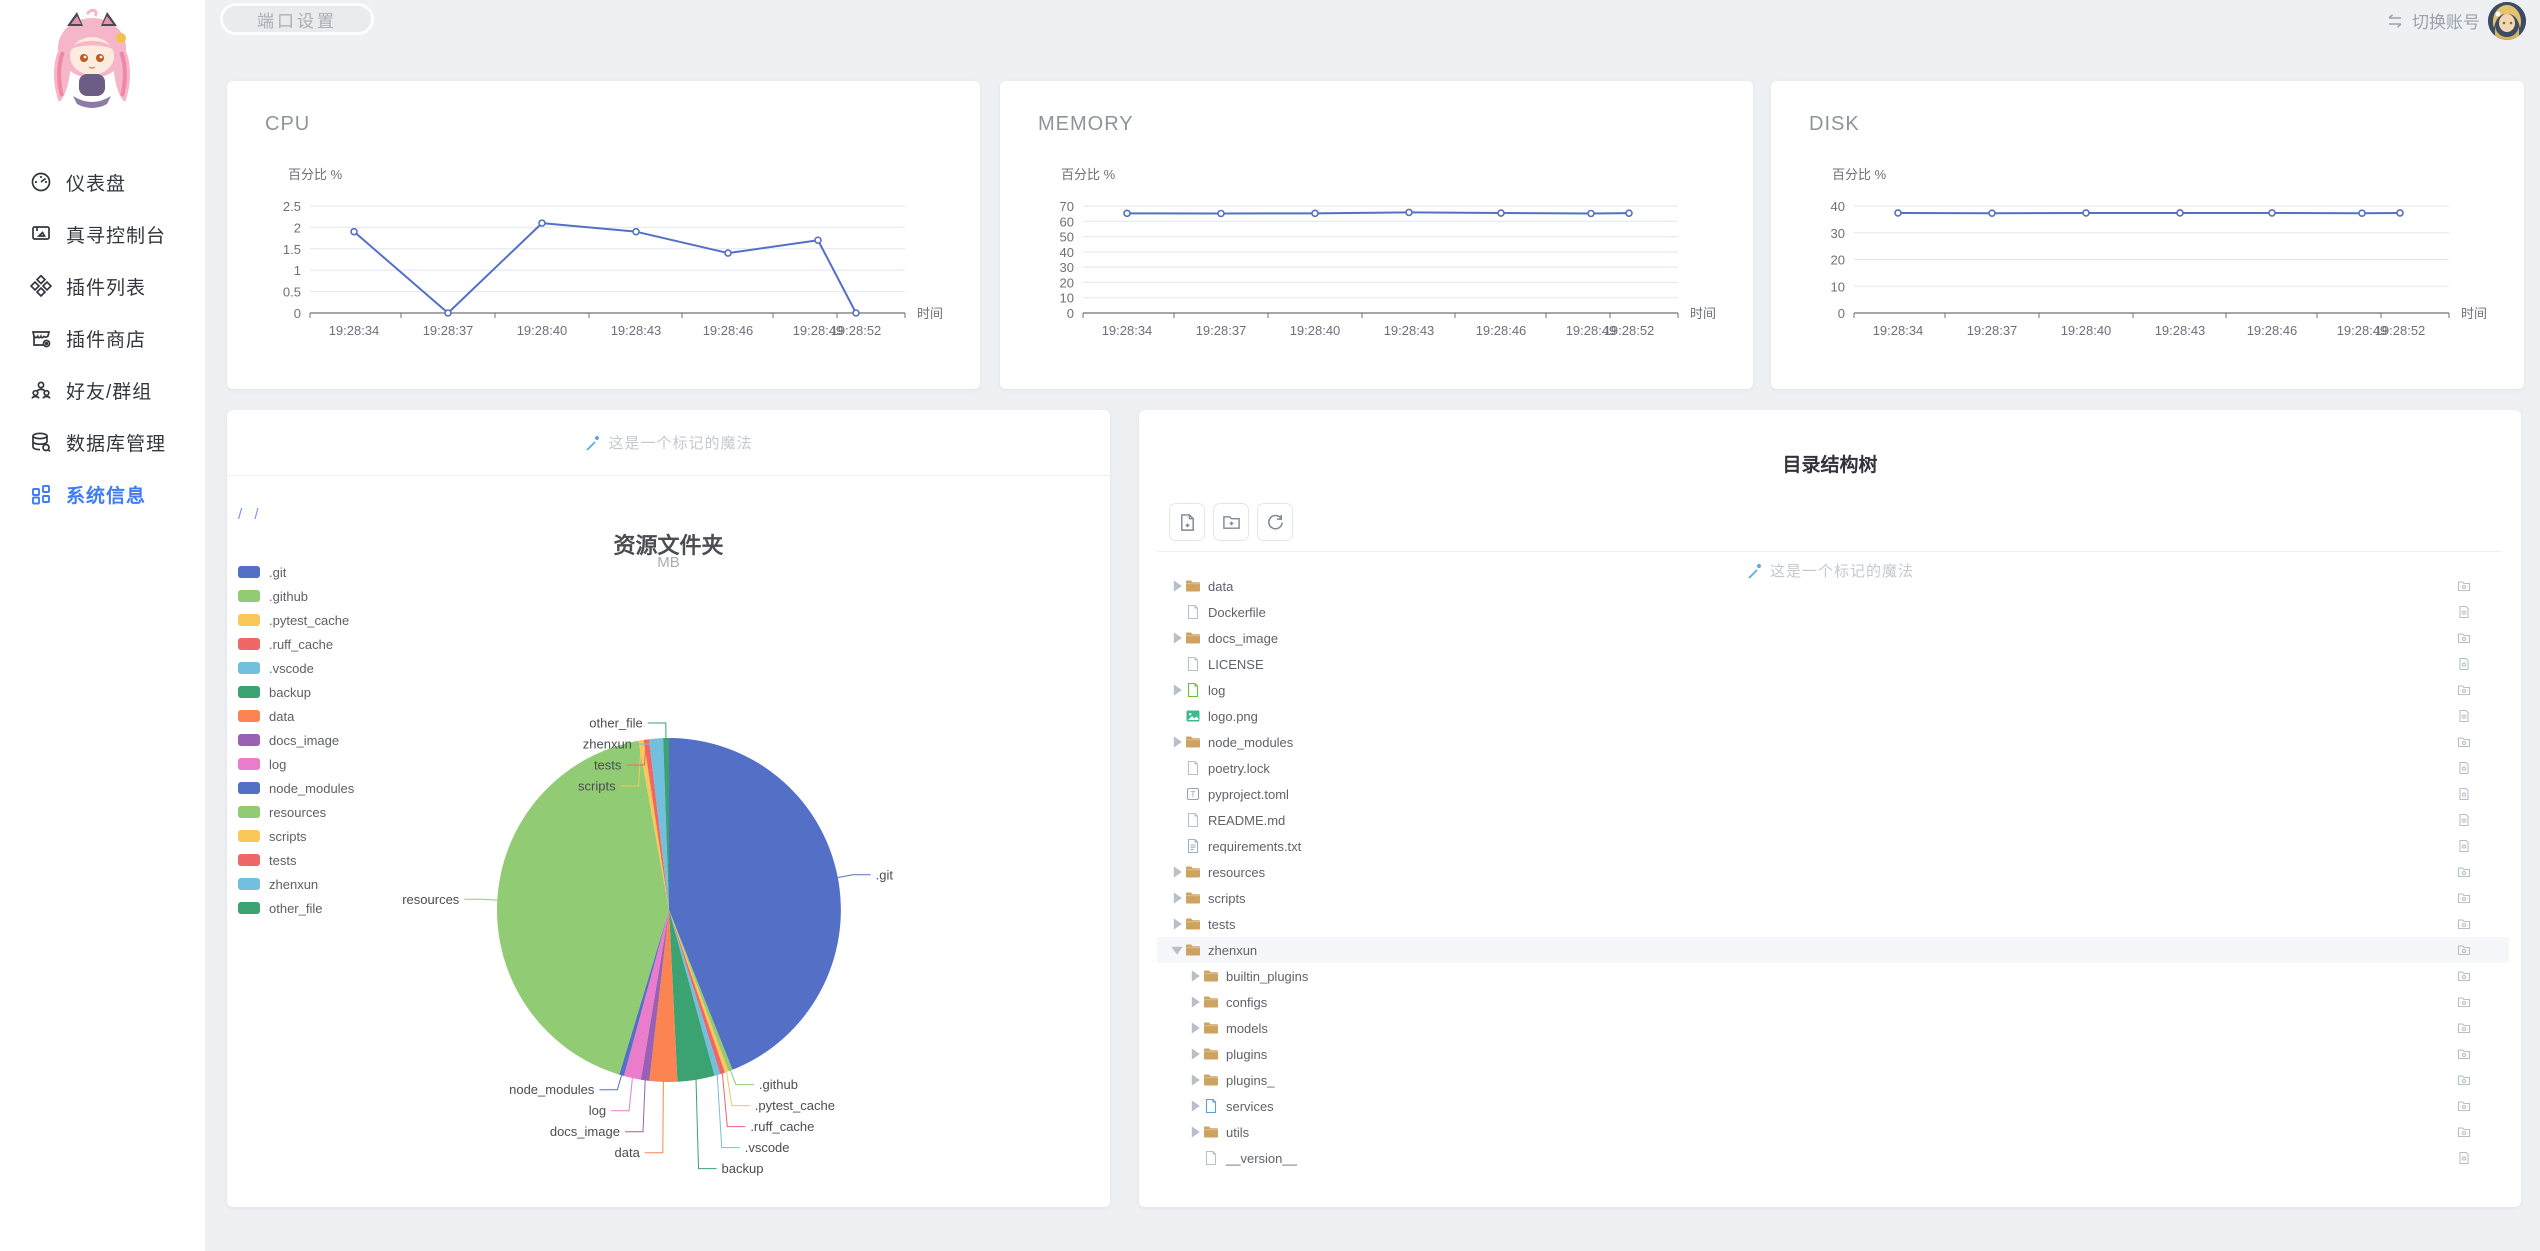 Image resolution: width=2540 pixels, height=1251 pixels. What do you see at coordinates (102, 494) in the screenshot?
I see `sidebar-item-系统信息: 系统信息` at bounding box center [102, 494].